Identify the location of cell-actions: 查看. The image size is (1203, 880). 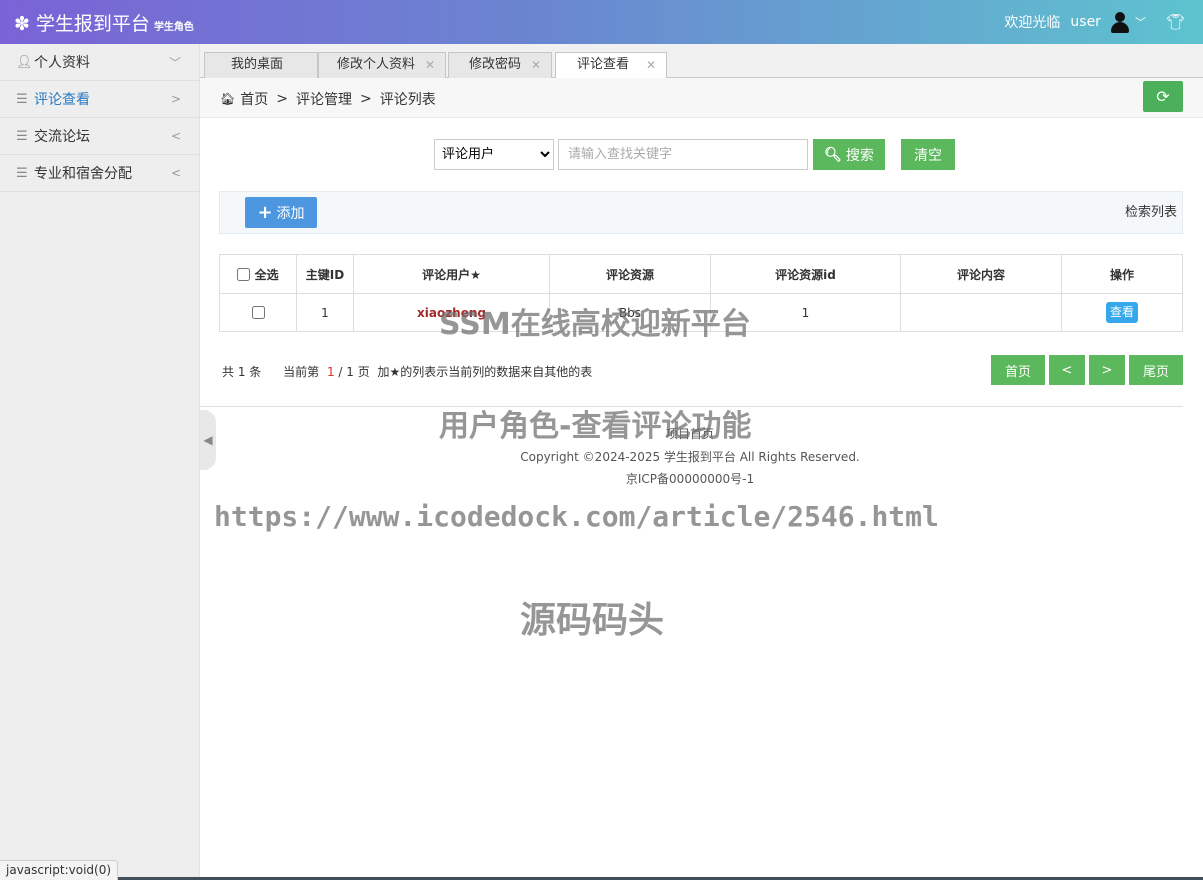
(1122, 312).